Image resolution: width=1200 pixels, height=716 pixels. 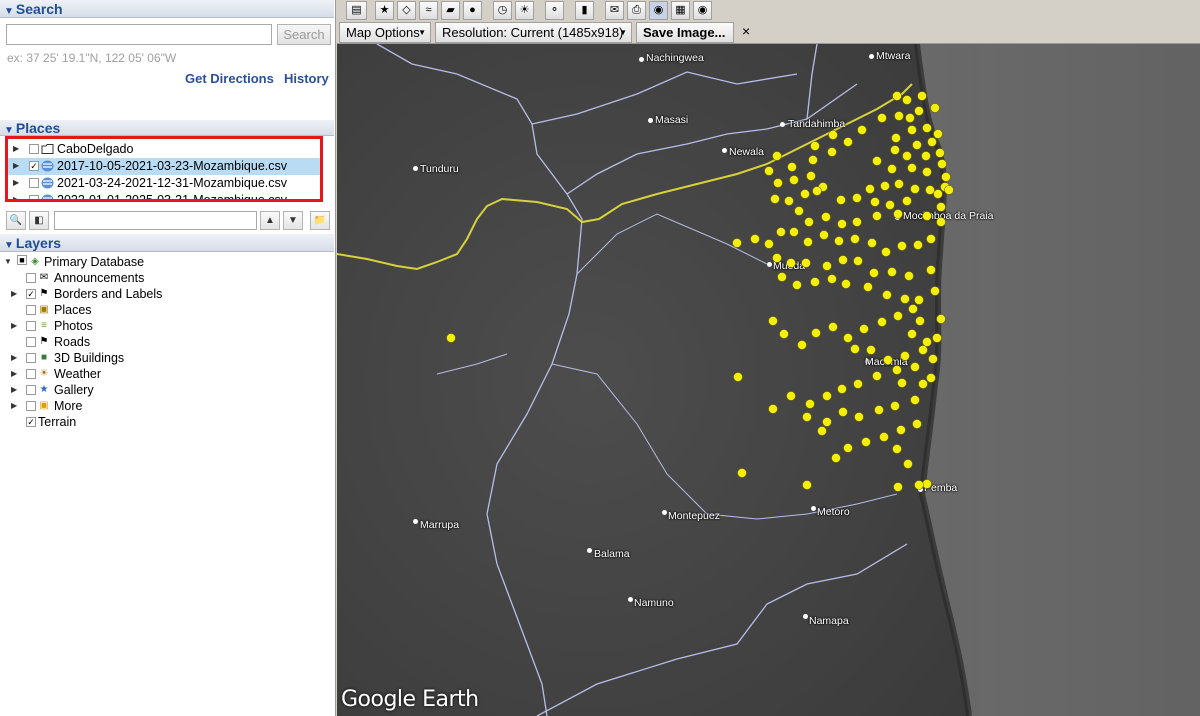 What do you see at coordinates (636, 10) in the screenshot?
I see `print-icon: ⎙` at bounding box center [636, 10].